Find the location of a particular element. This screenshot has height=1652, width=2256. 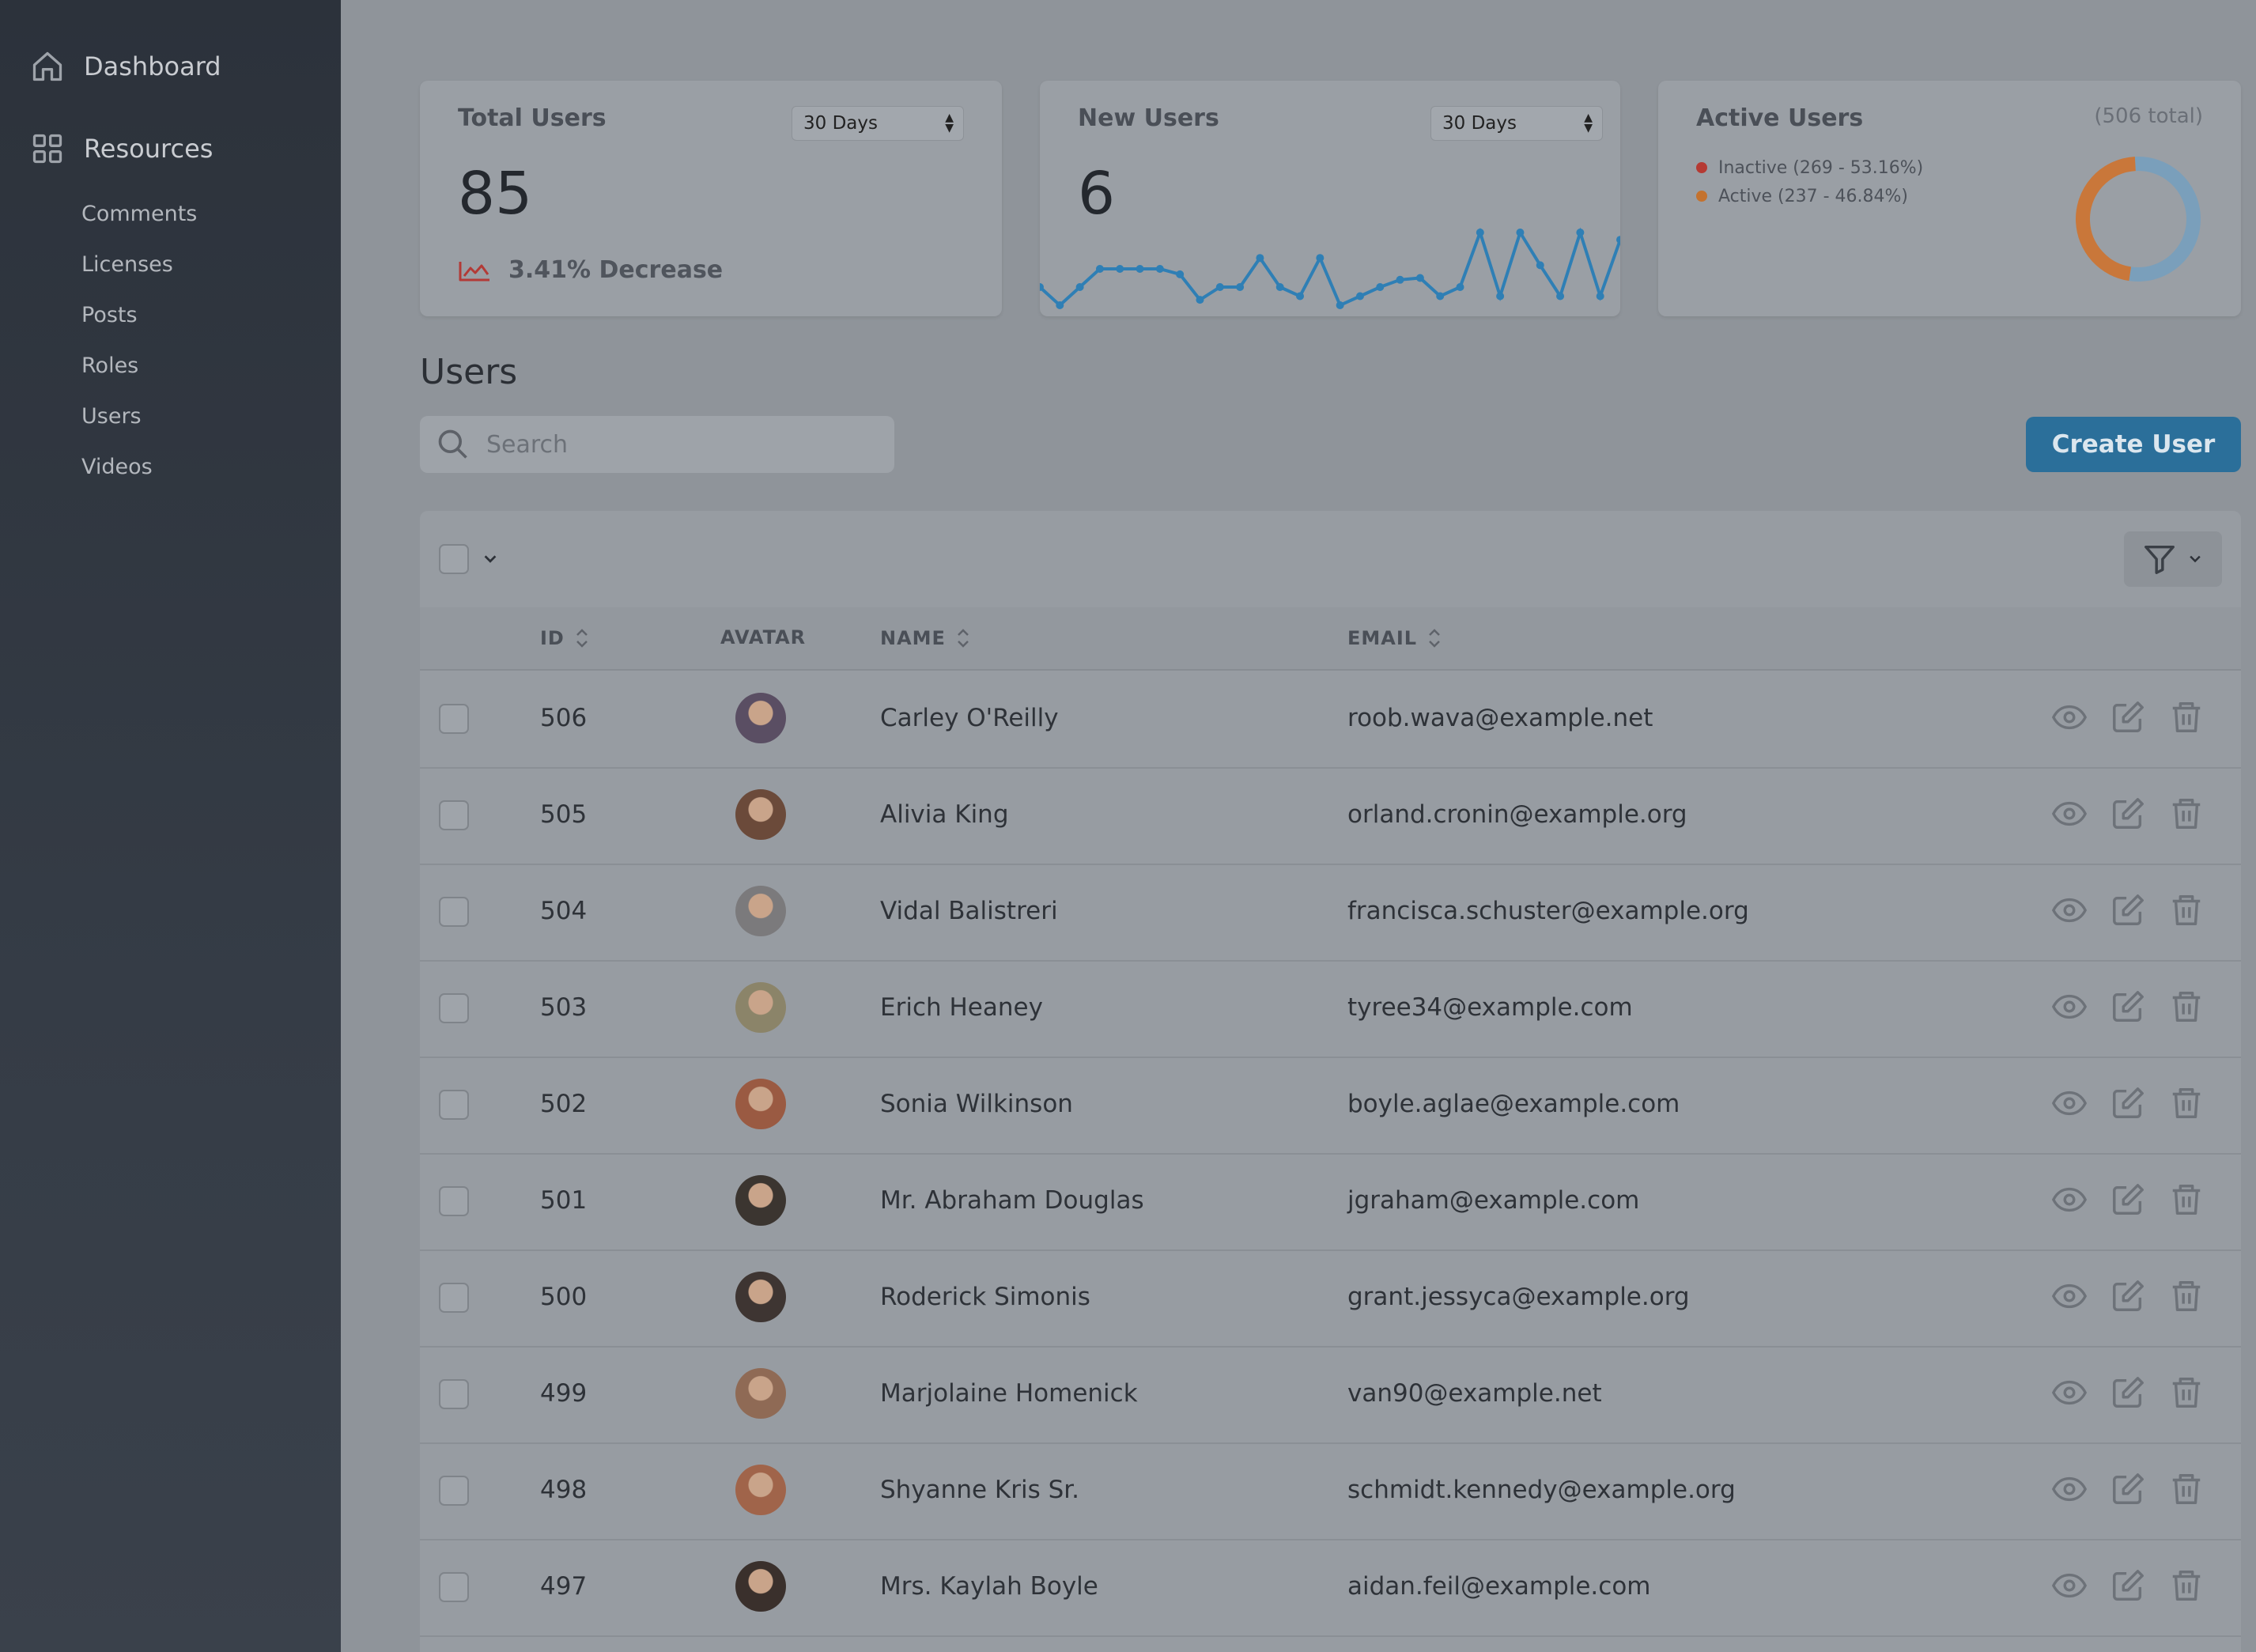

sidebar-item-dashboard: Dashboard is located at coordinates (125, 66).